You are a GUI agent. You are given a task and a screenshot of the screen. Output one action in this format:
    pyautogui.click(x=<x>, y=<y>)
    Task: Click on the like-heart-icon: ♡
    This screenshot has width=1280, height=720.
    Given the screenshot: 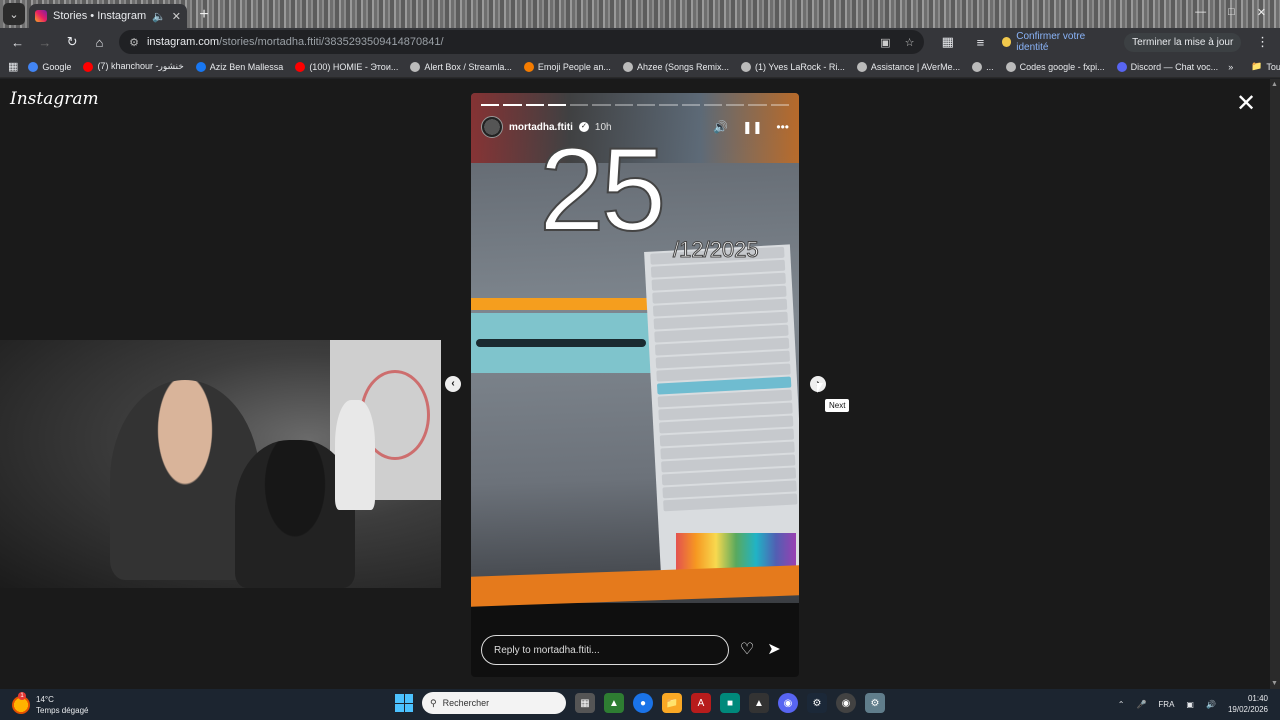 What is the action you would take?
    pyautogui.click(x=747, y=650)
    